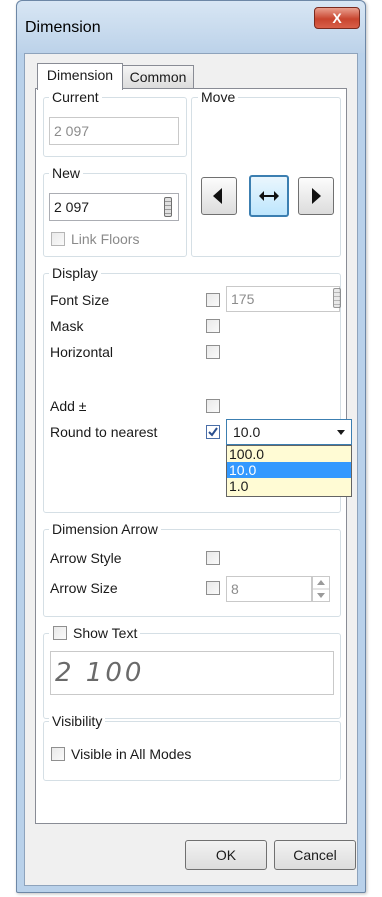 Image resolution: width=382 pixels, height=897 pixels. What do you see at coordinates (337, 298) in the screenshot?
I see `font-size-calculator-icon` at bounding box center [337, 298].